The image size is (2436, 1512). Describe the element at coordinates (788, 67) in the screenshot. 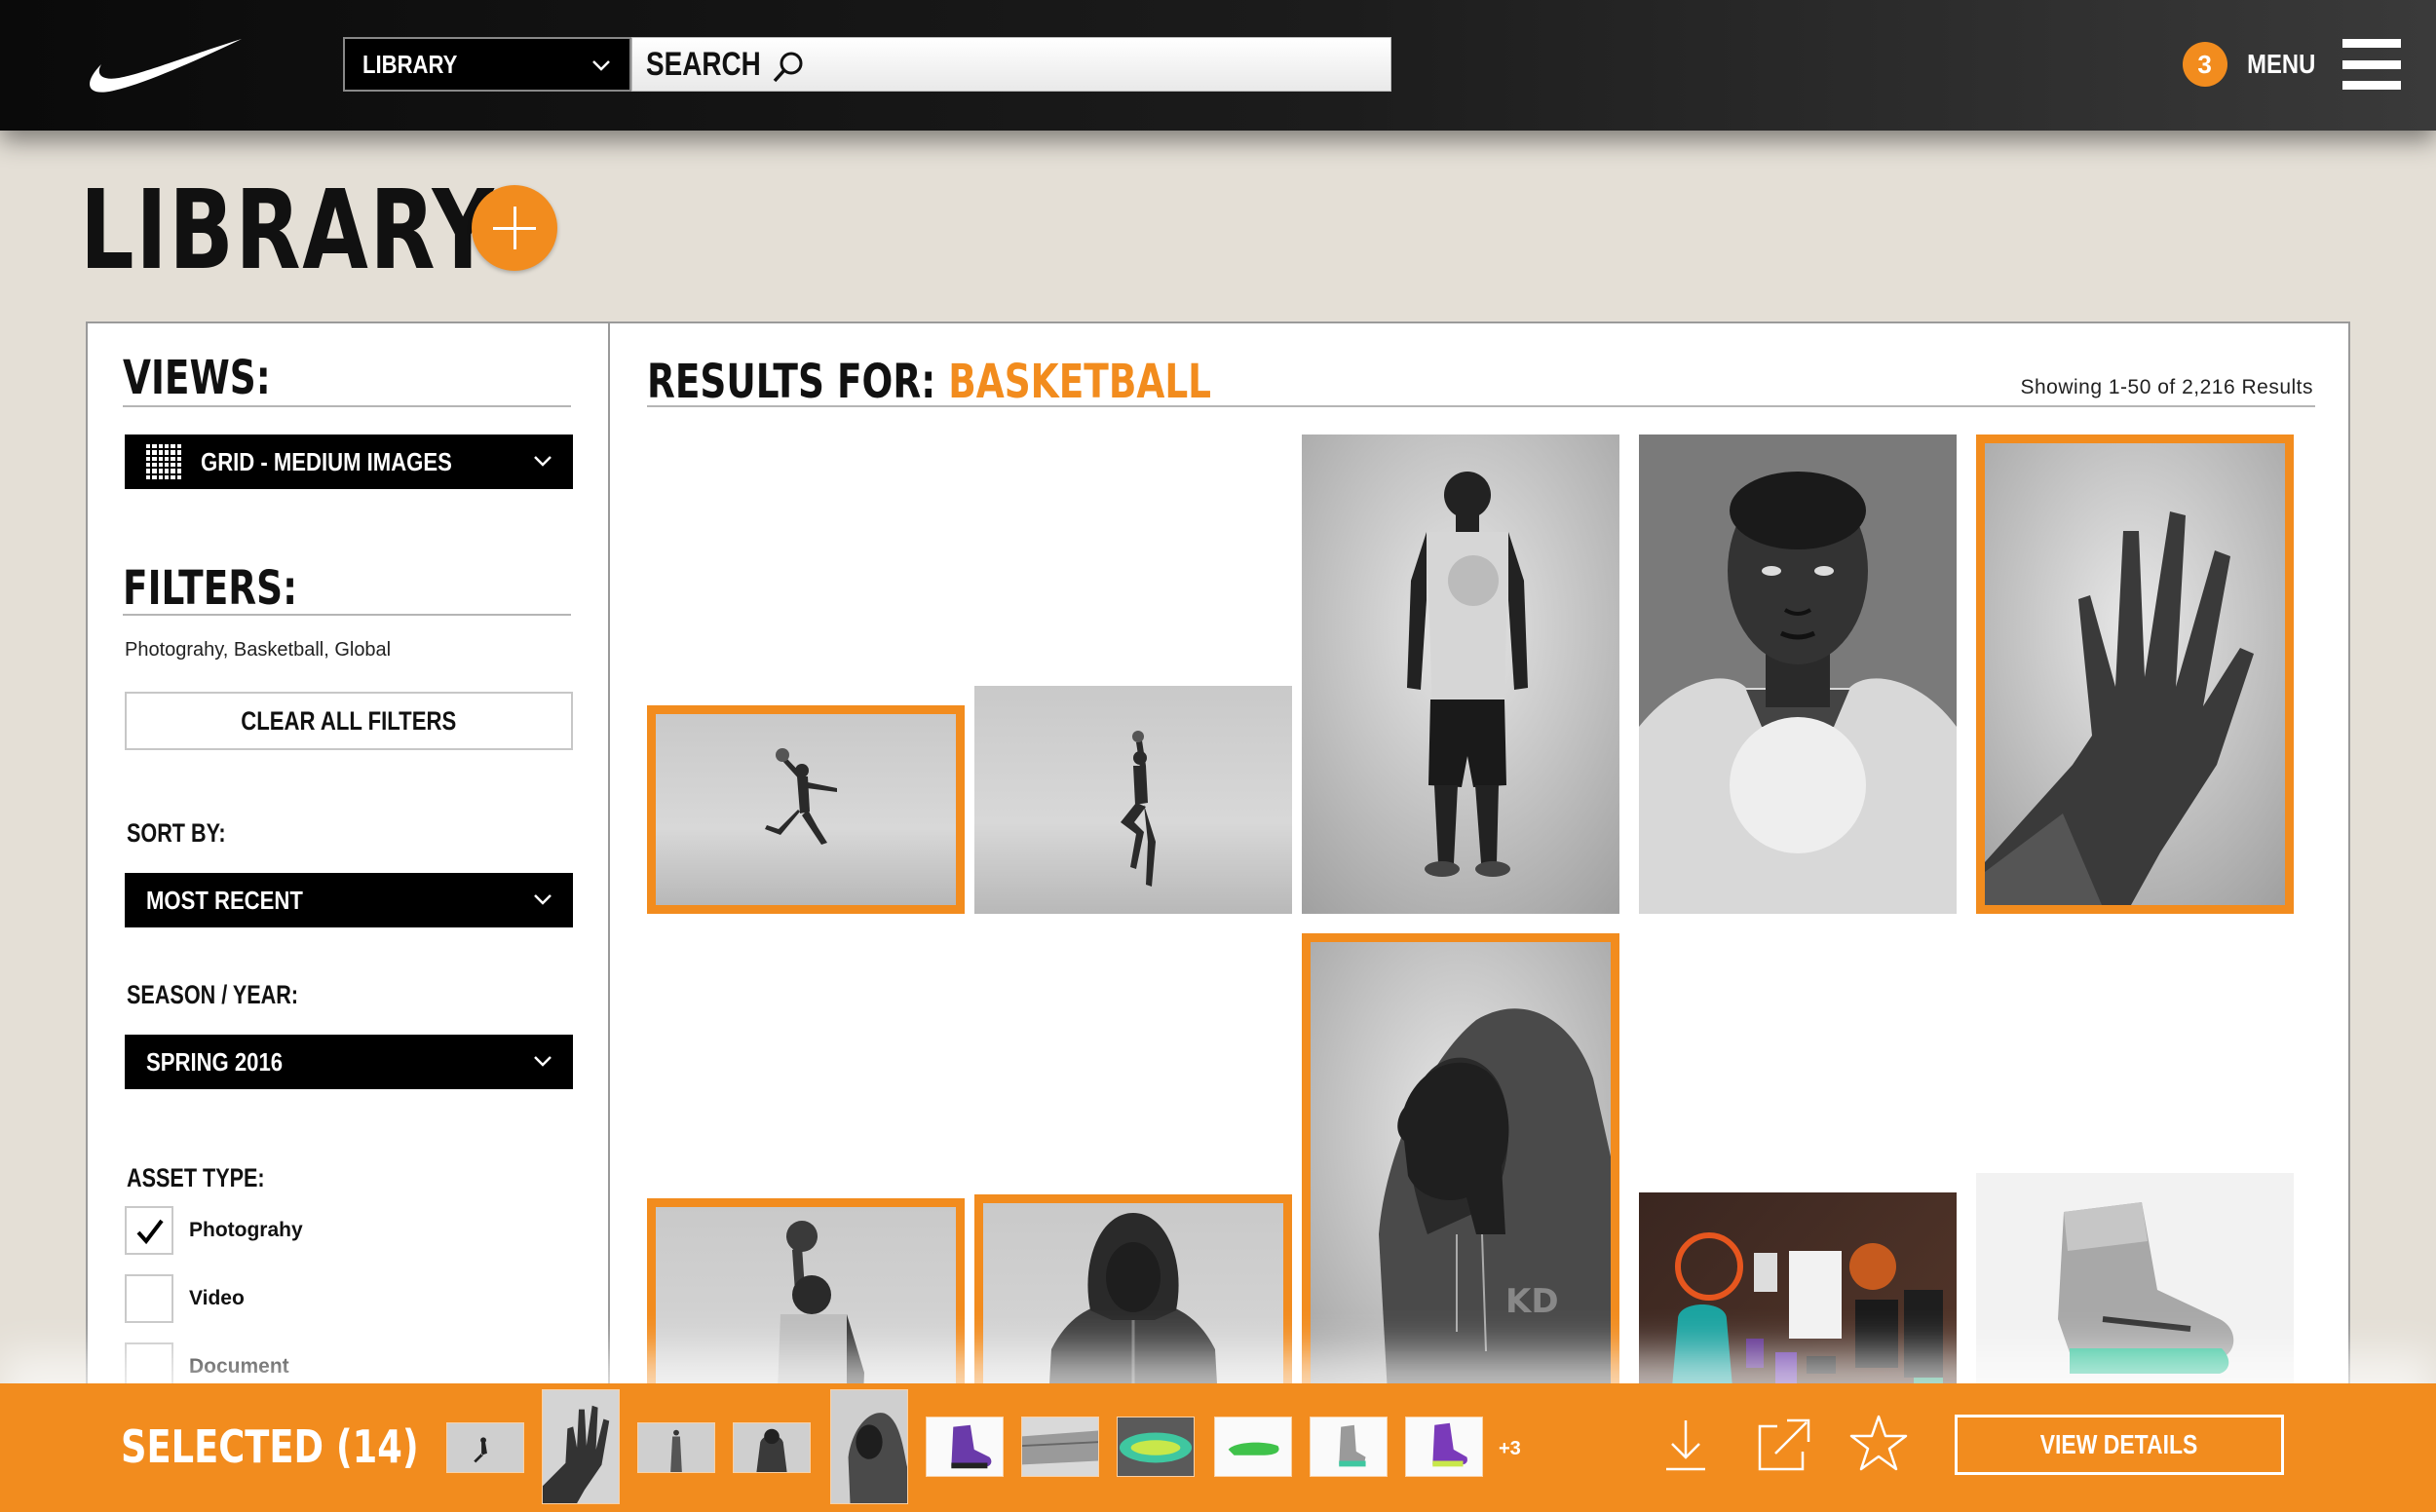

I see `search-icon` at that location.